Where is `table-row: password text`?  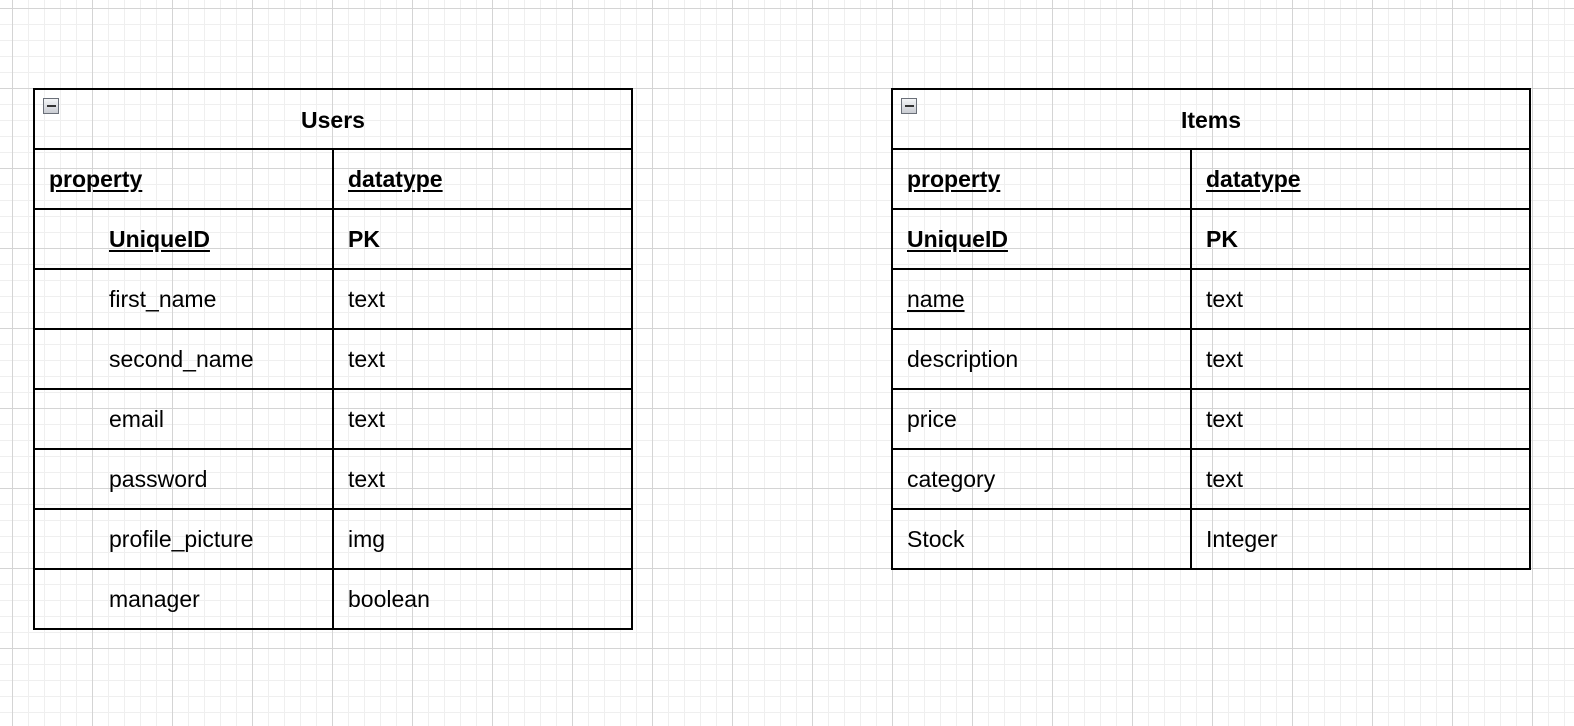 table-row: password text is located at coordinates (333, 480).